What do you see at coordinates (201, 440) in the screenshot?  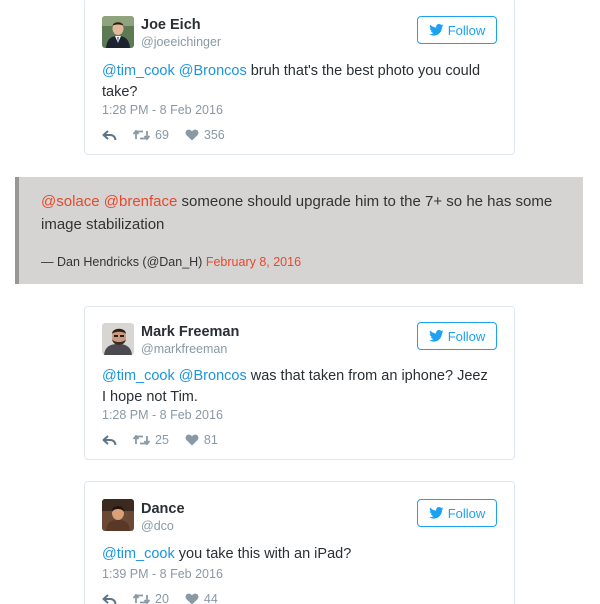 I see `like-button: 81` at bounding box center [201, 440].